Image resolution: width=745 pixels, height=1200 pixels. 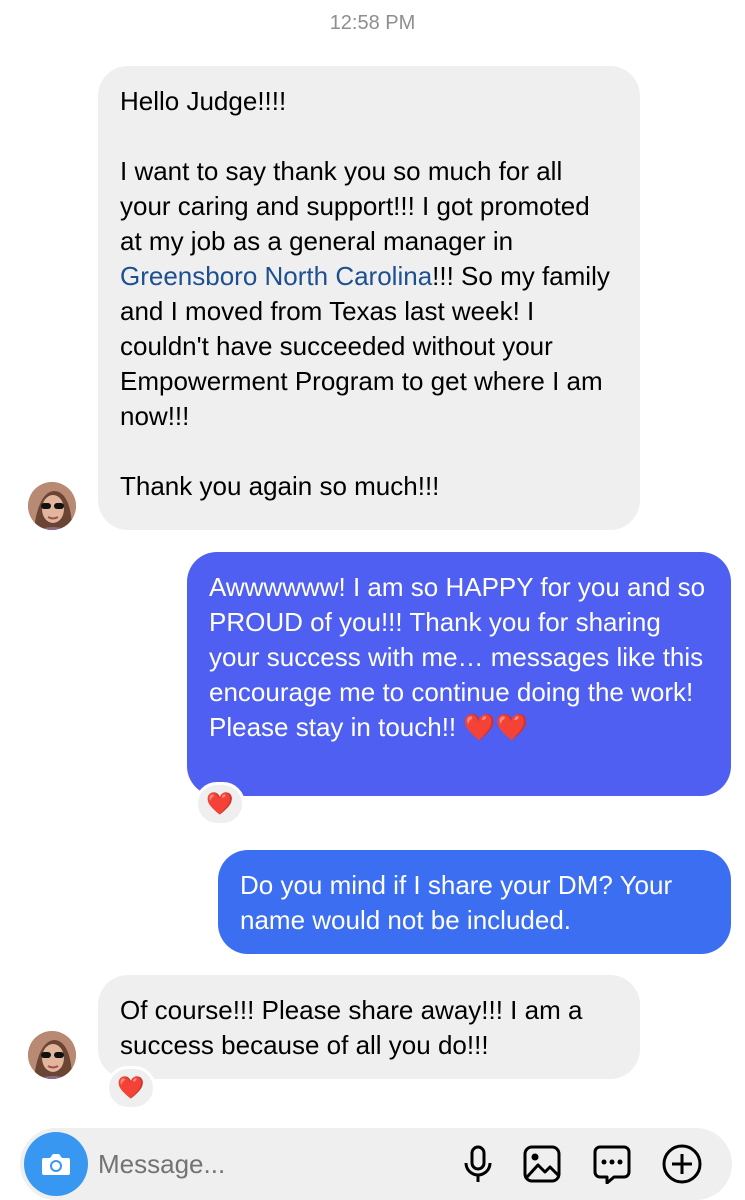 What do you see at coordinates (248, 1164) in the screenshot?
I see `message-input` at bounding box center [248, 1164].